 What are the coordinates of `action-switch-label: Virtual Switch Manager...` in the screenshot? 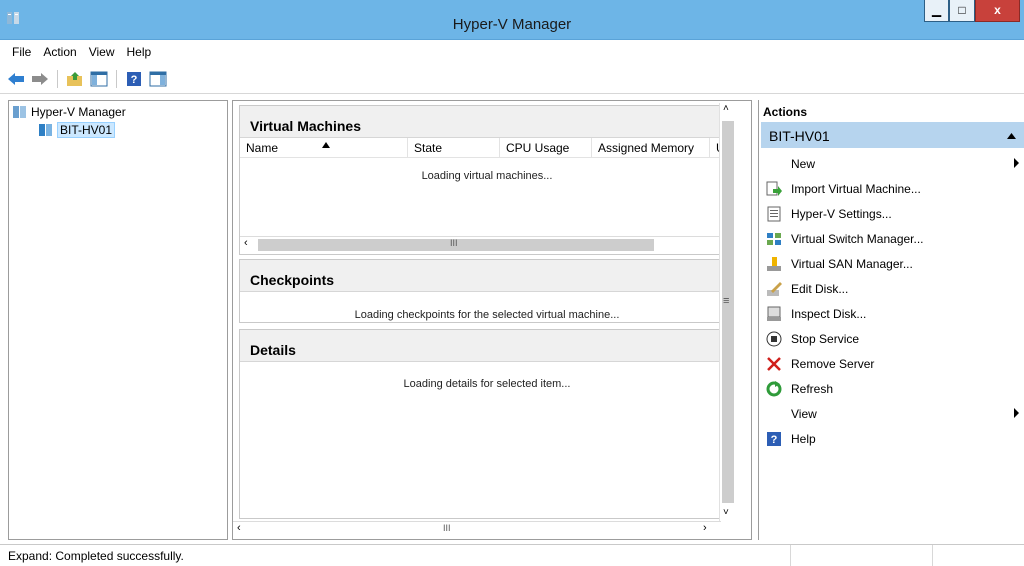 It's located at (857, 239).